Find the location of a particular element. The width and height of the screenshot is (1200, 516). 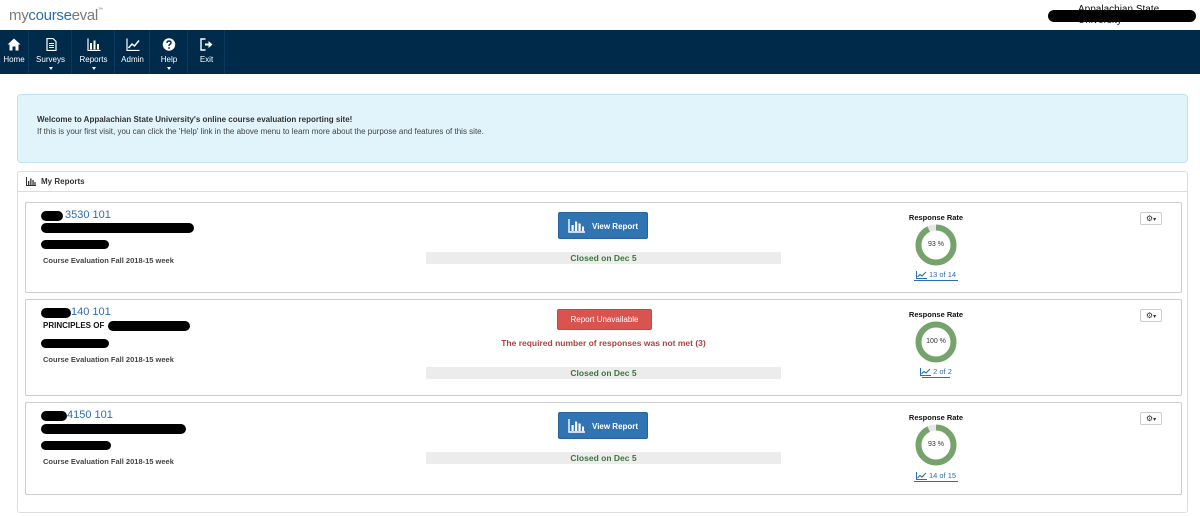

response-count: 14 of 15 is located at coordinates (942, 475).